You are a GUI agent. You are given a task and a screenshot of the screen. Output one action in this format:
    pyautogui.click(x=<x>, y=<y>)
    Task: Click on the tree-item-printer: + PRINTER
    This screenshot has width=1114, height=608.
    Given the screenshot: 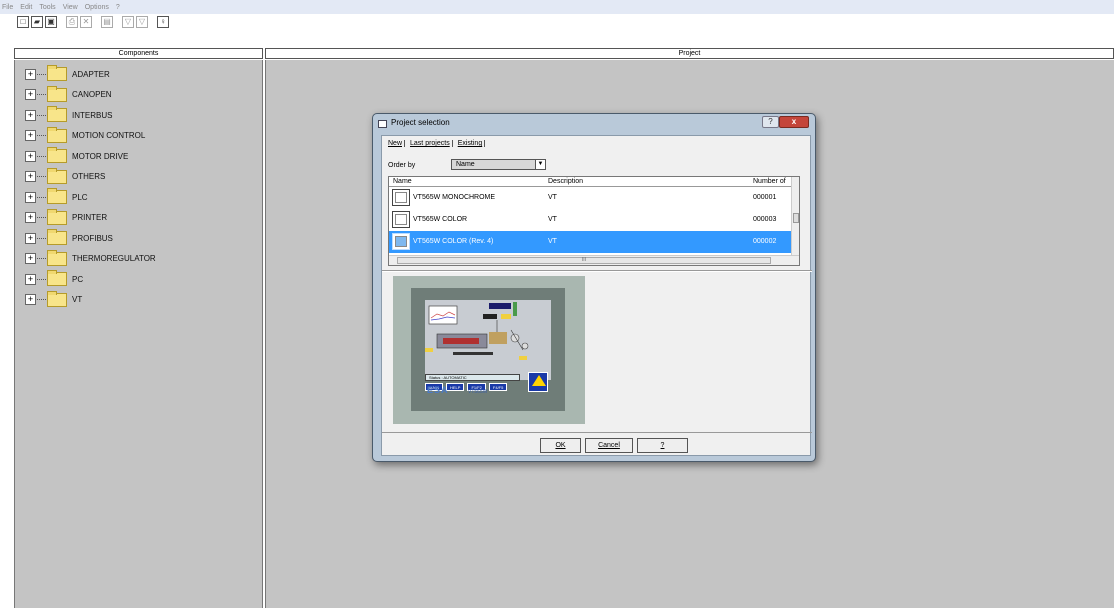 What is the action you would take?
    pyautogui.click(x=66, y=217)
    